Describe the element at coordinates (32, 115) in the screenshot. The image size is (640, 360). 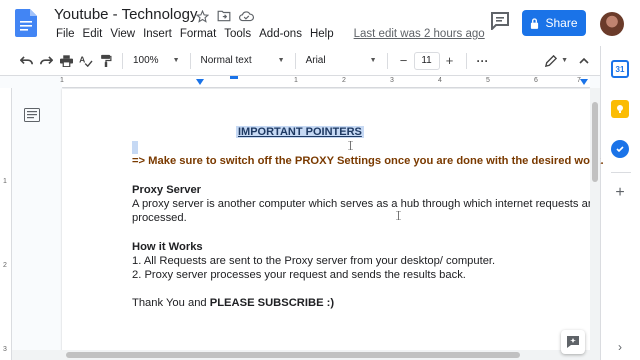
I see `document-outline-icon` at that location.